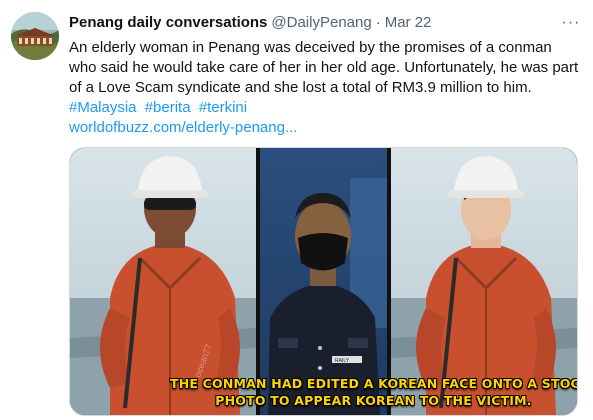 The height and width of the screenshot is (420, 593). What do you see at coordinates (168, 107) in the screenshot?
I see `hashtag-link: #berita` at bounding box center [168, 107].